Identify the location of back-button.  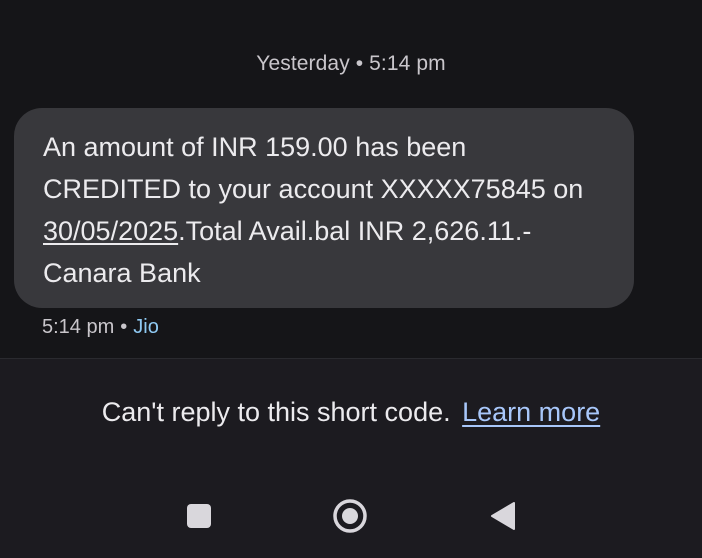
(503, 516).